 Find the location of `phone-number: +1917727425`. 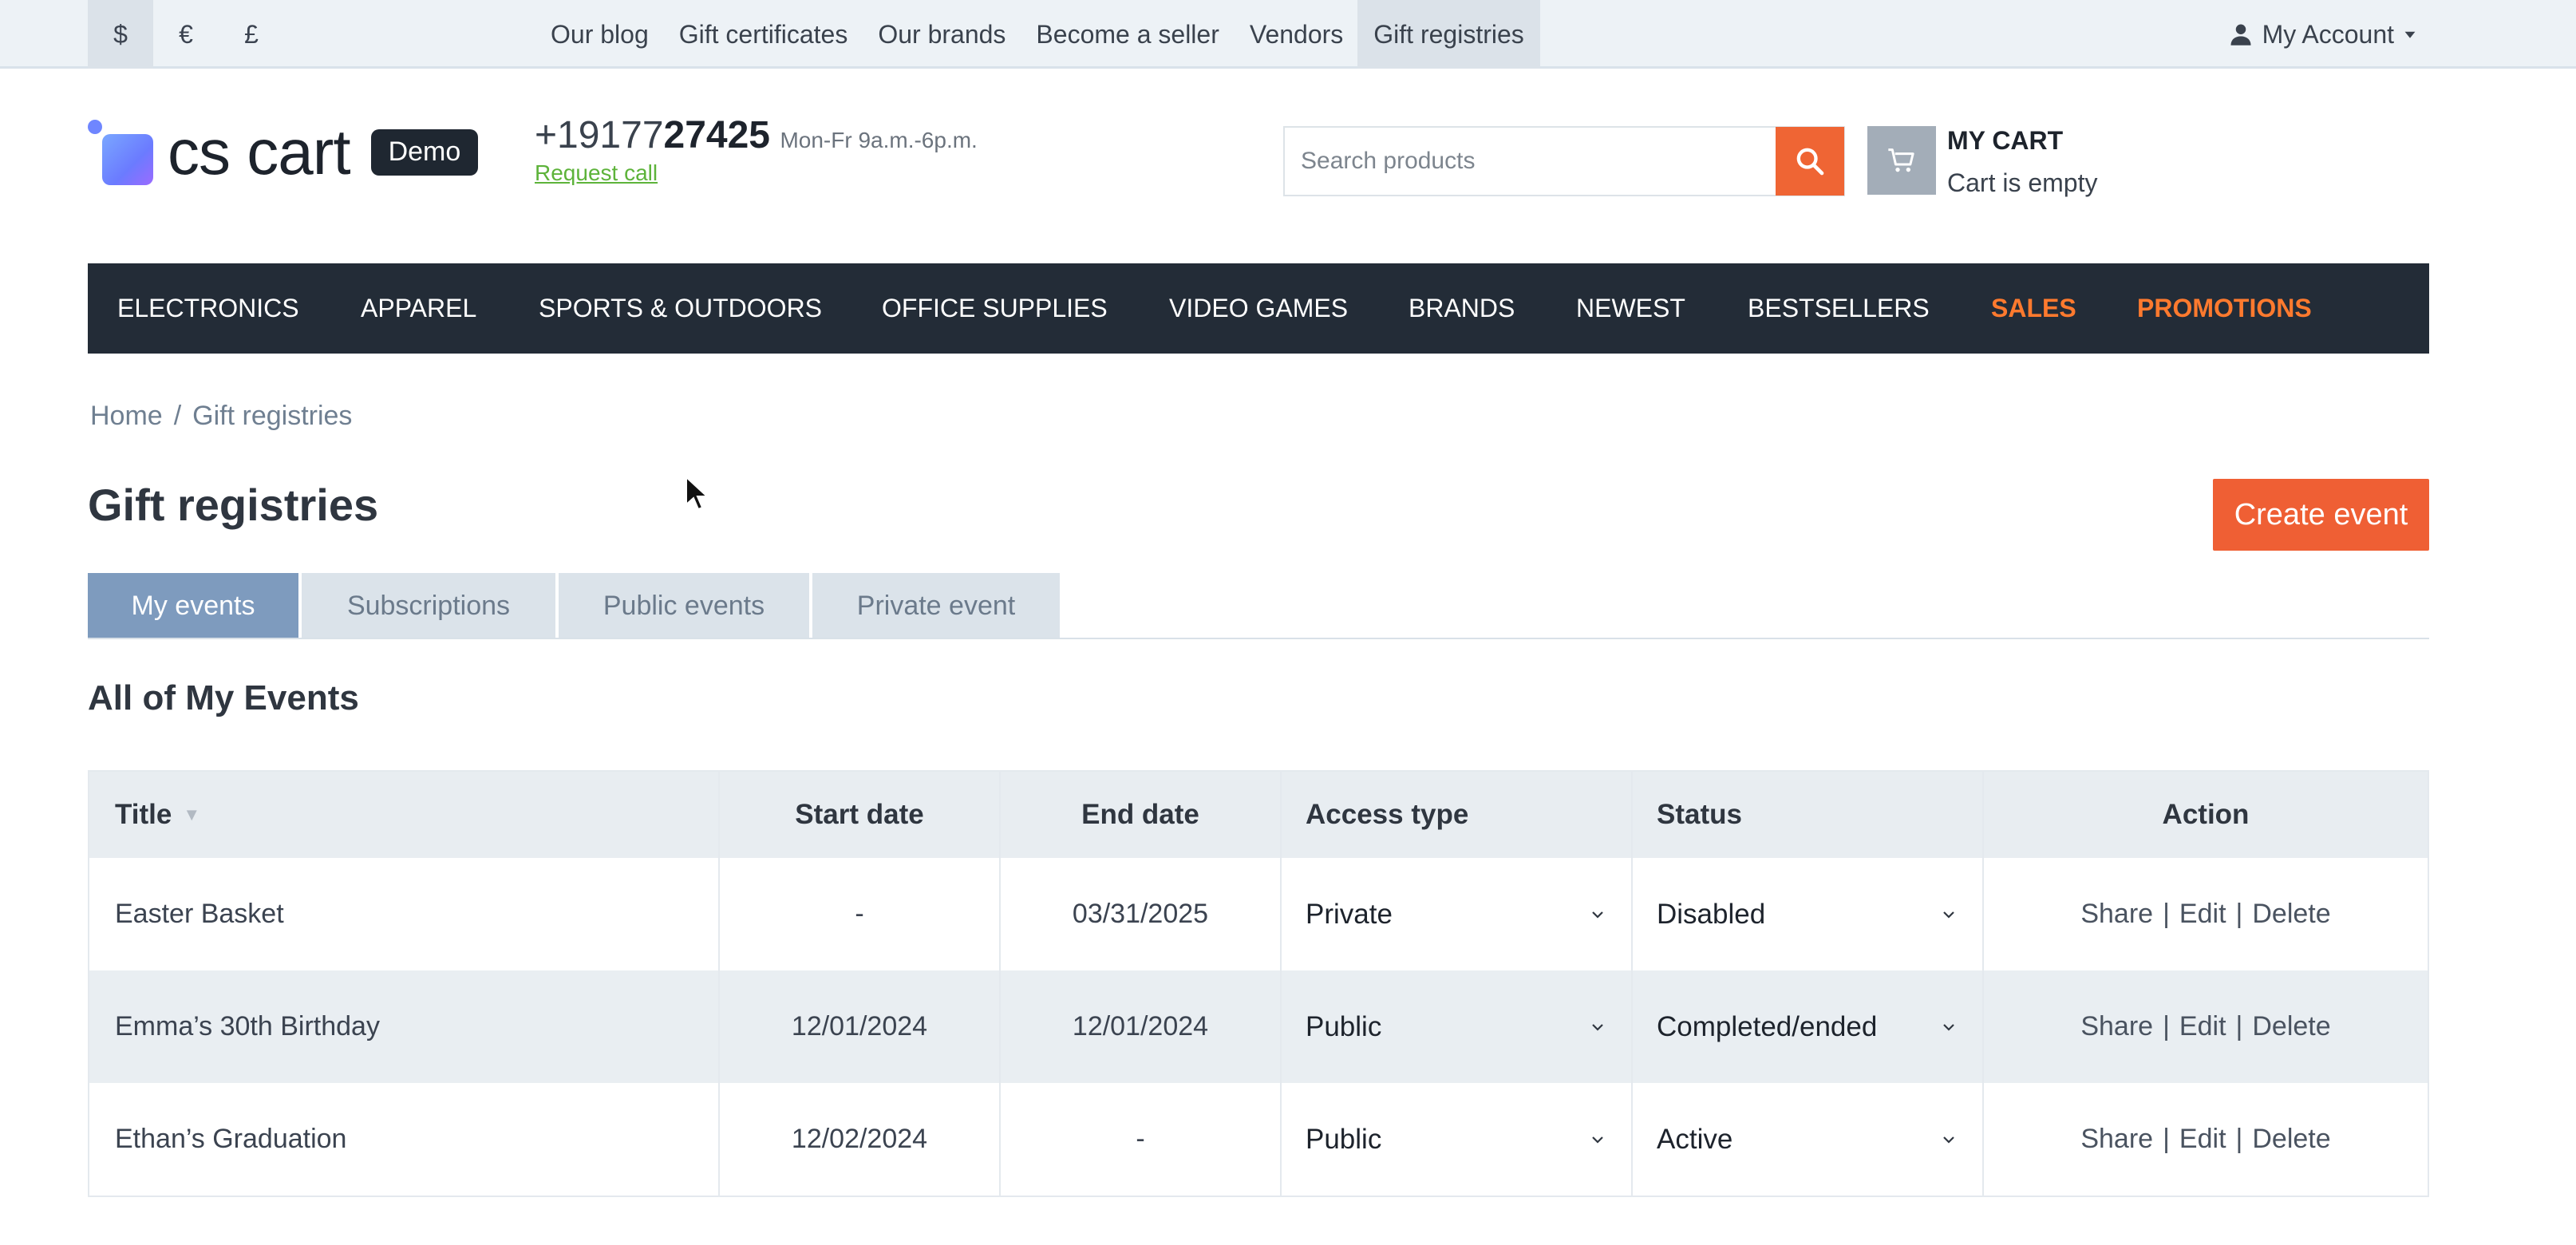

phone-number: +1917727425 is located at coordinates (652, 135).